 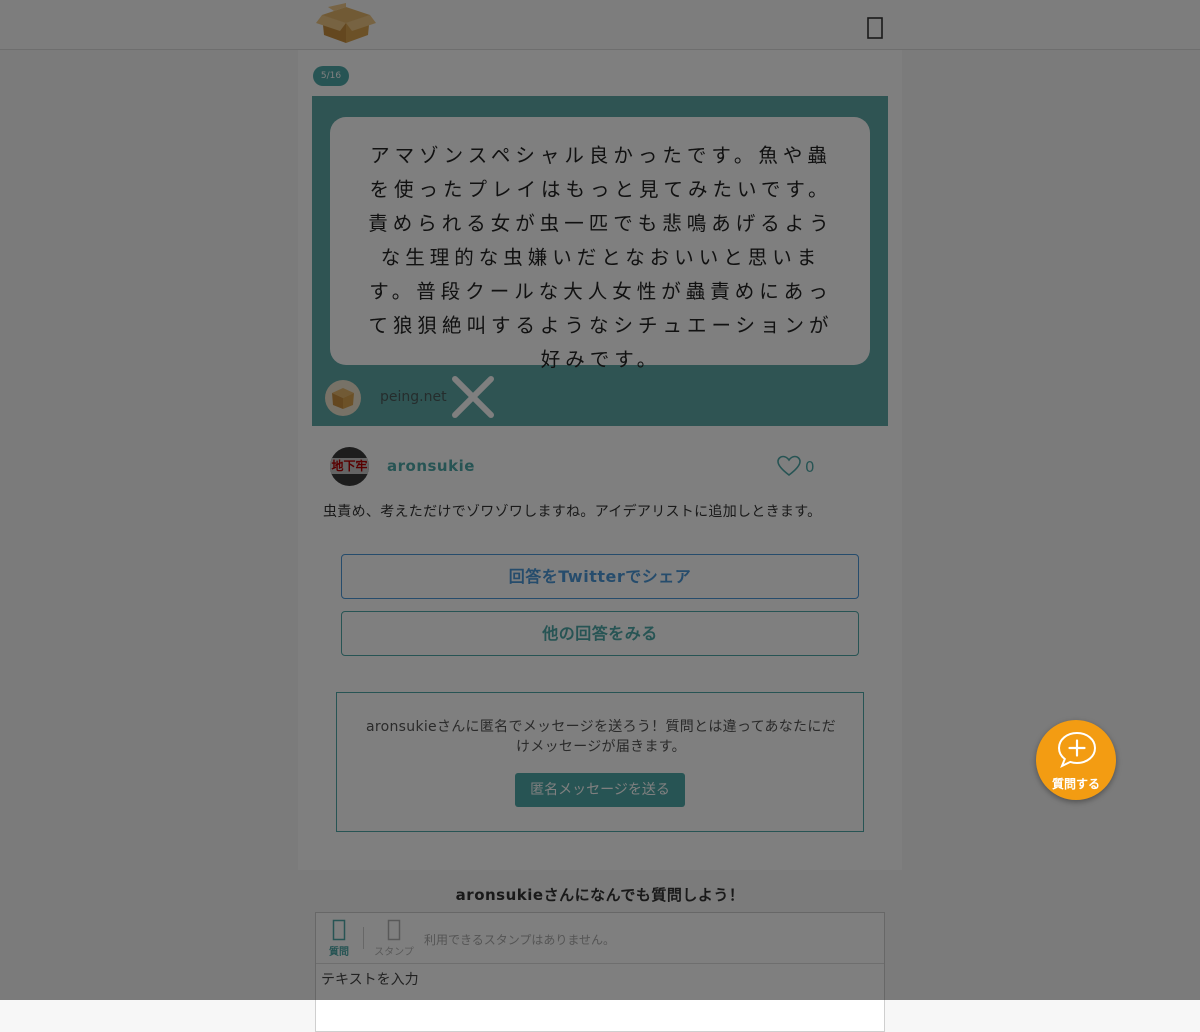 I want to click on tab-stamp-label: スタンプ, so click(x=394, y=952).